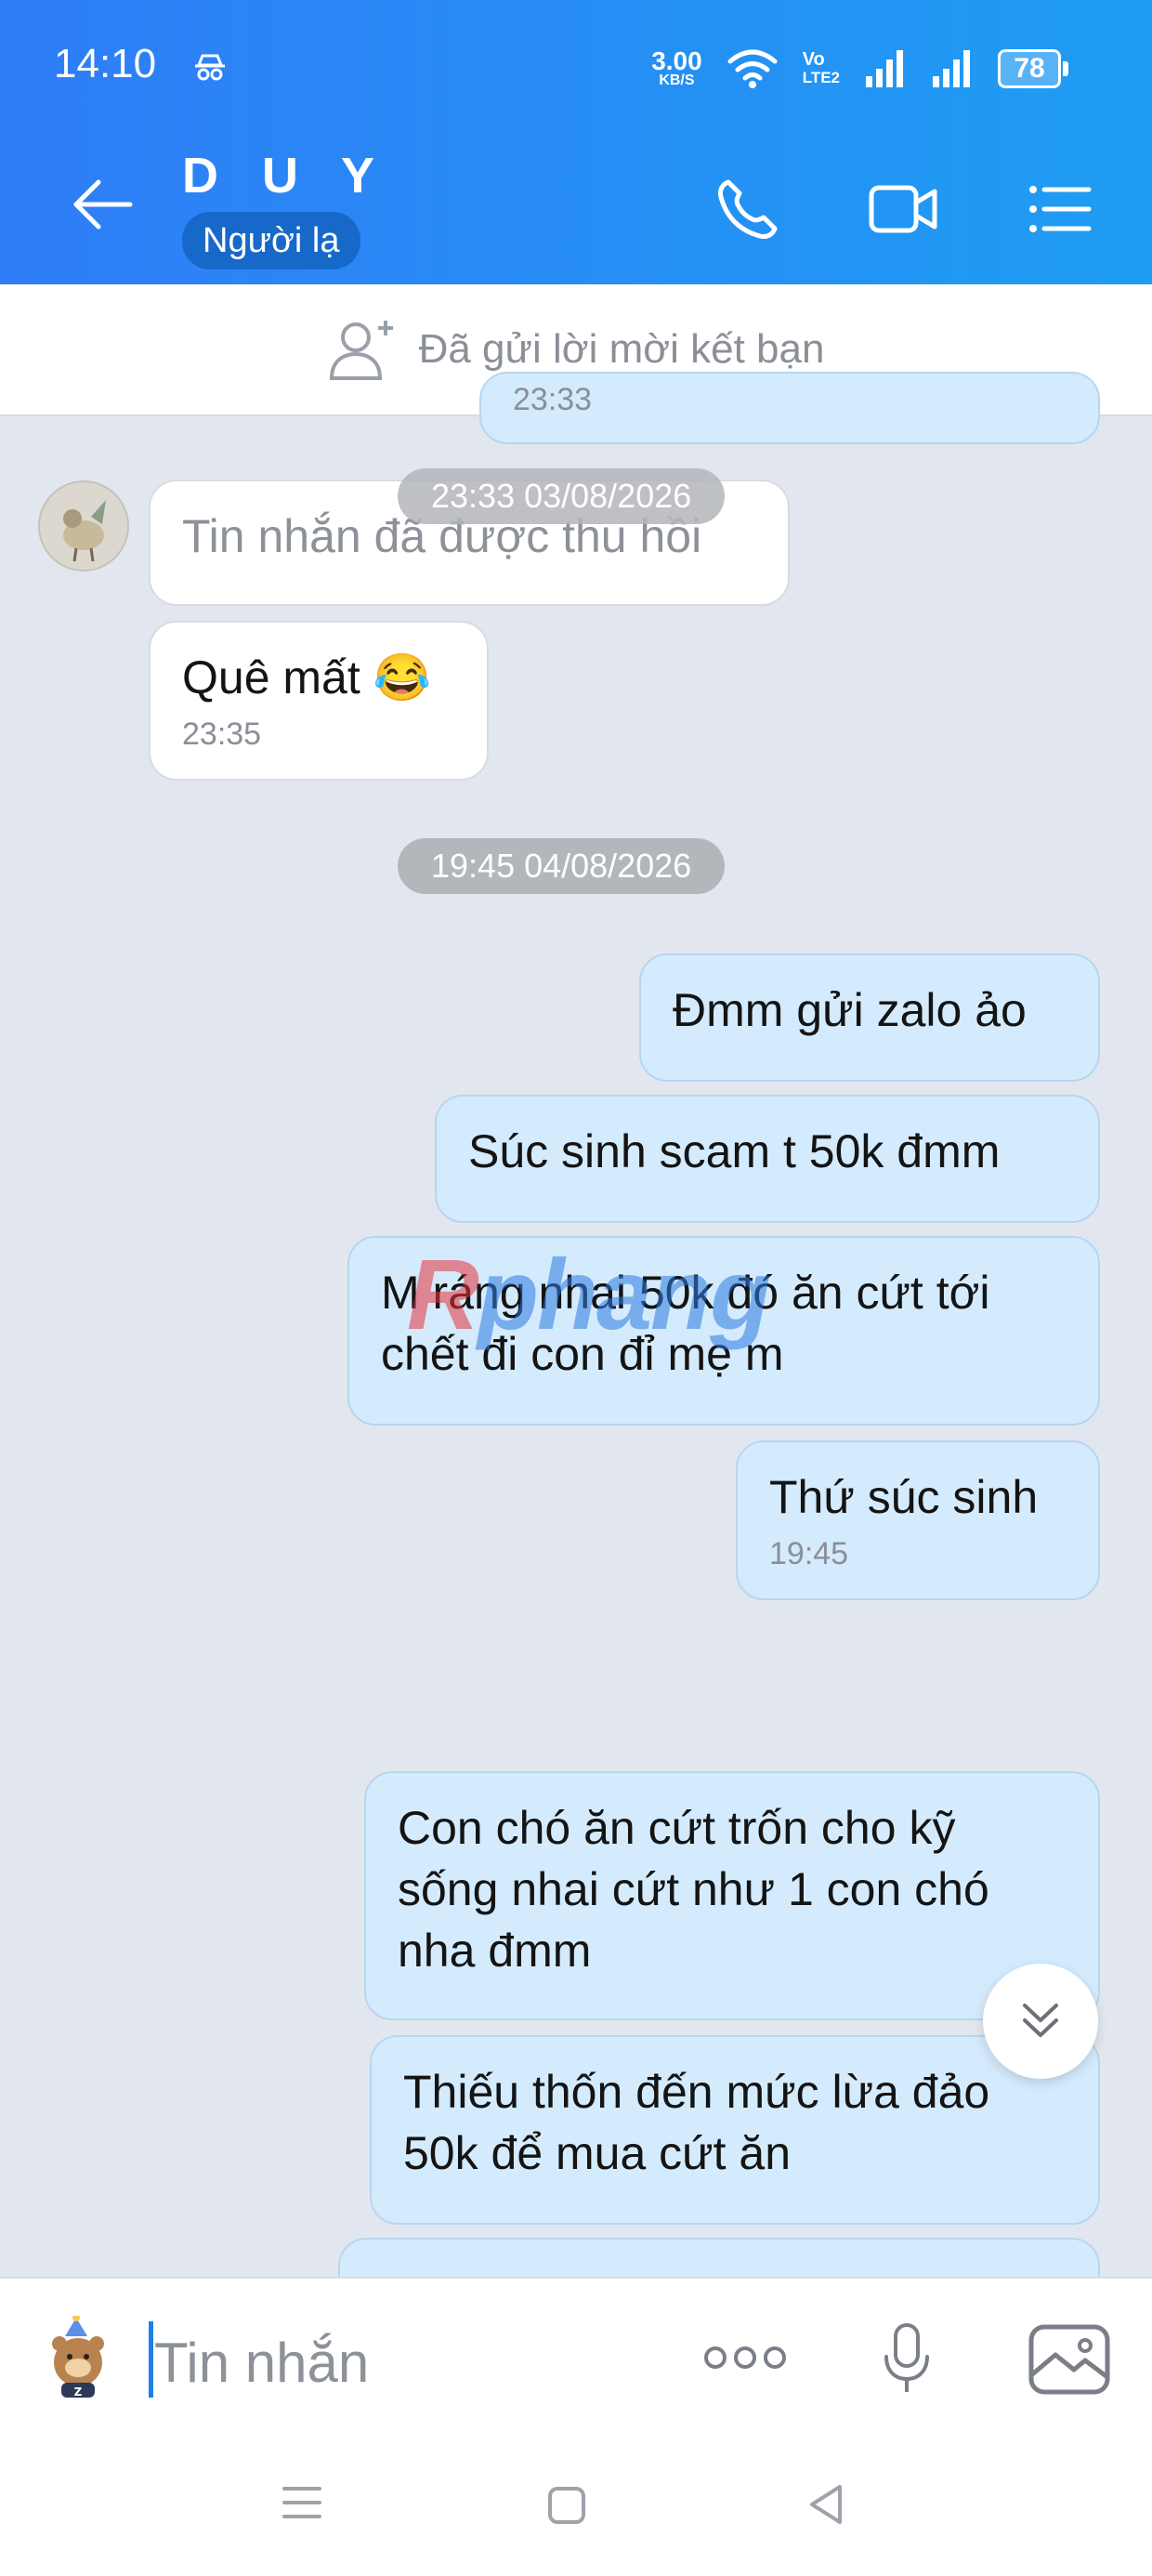 The height and width of the screenshot is (2576, 1152). I want to click on incoming-message-bubble: Quê mất 😂 23:35, so click(319, 701).